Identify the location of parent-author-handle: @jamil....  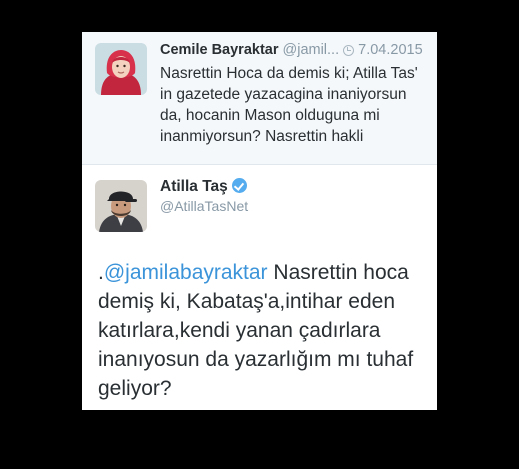
(311, 50).